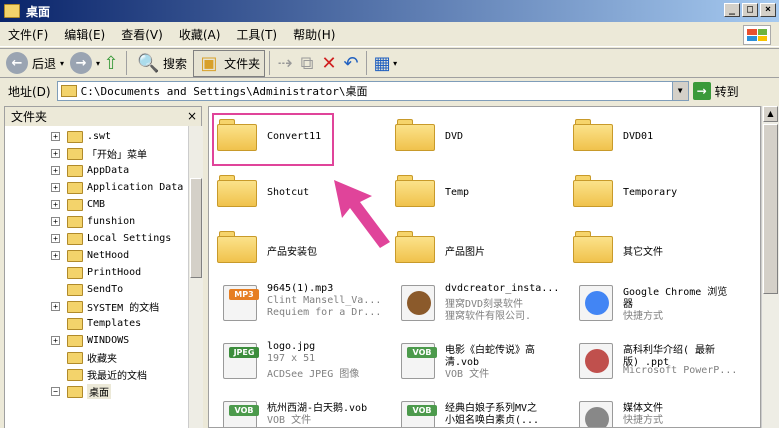  What do you see at coordinates (239, 359) in the screenshot?
I see `file-icon: JPEG` at bounding box center [239, 359].